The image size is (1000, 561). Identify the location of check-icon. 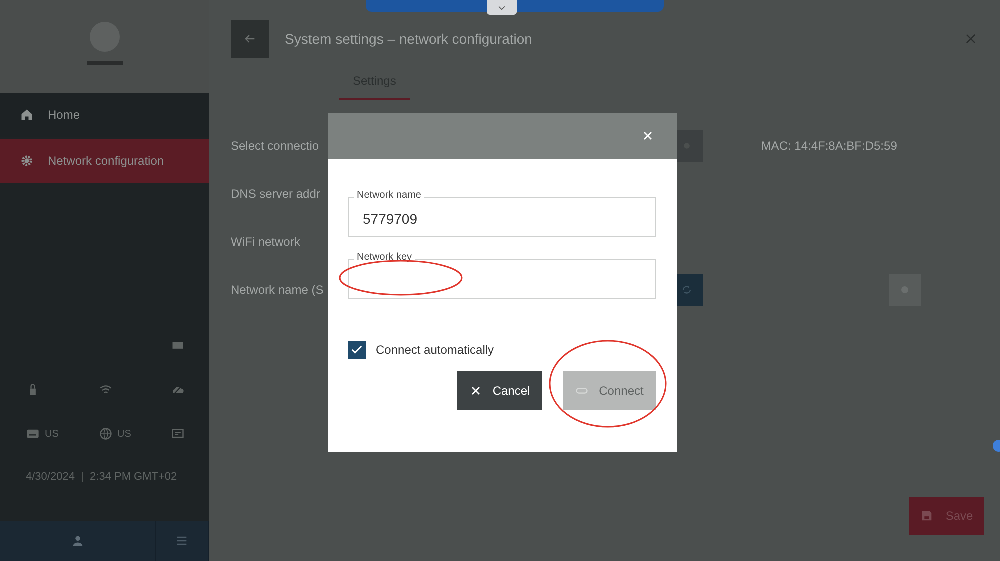
(357, 350).